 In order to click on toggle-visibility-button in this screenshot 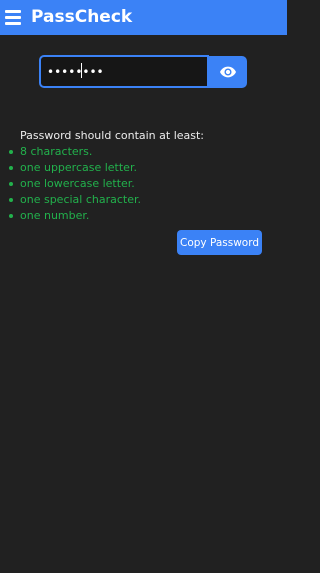, I will do `click(227, 72)`.